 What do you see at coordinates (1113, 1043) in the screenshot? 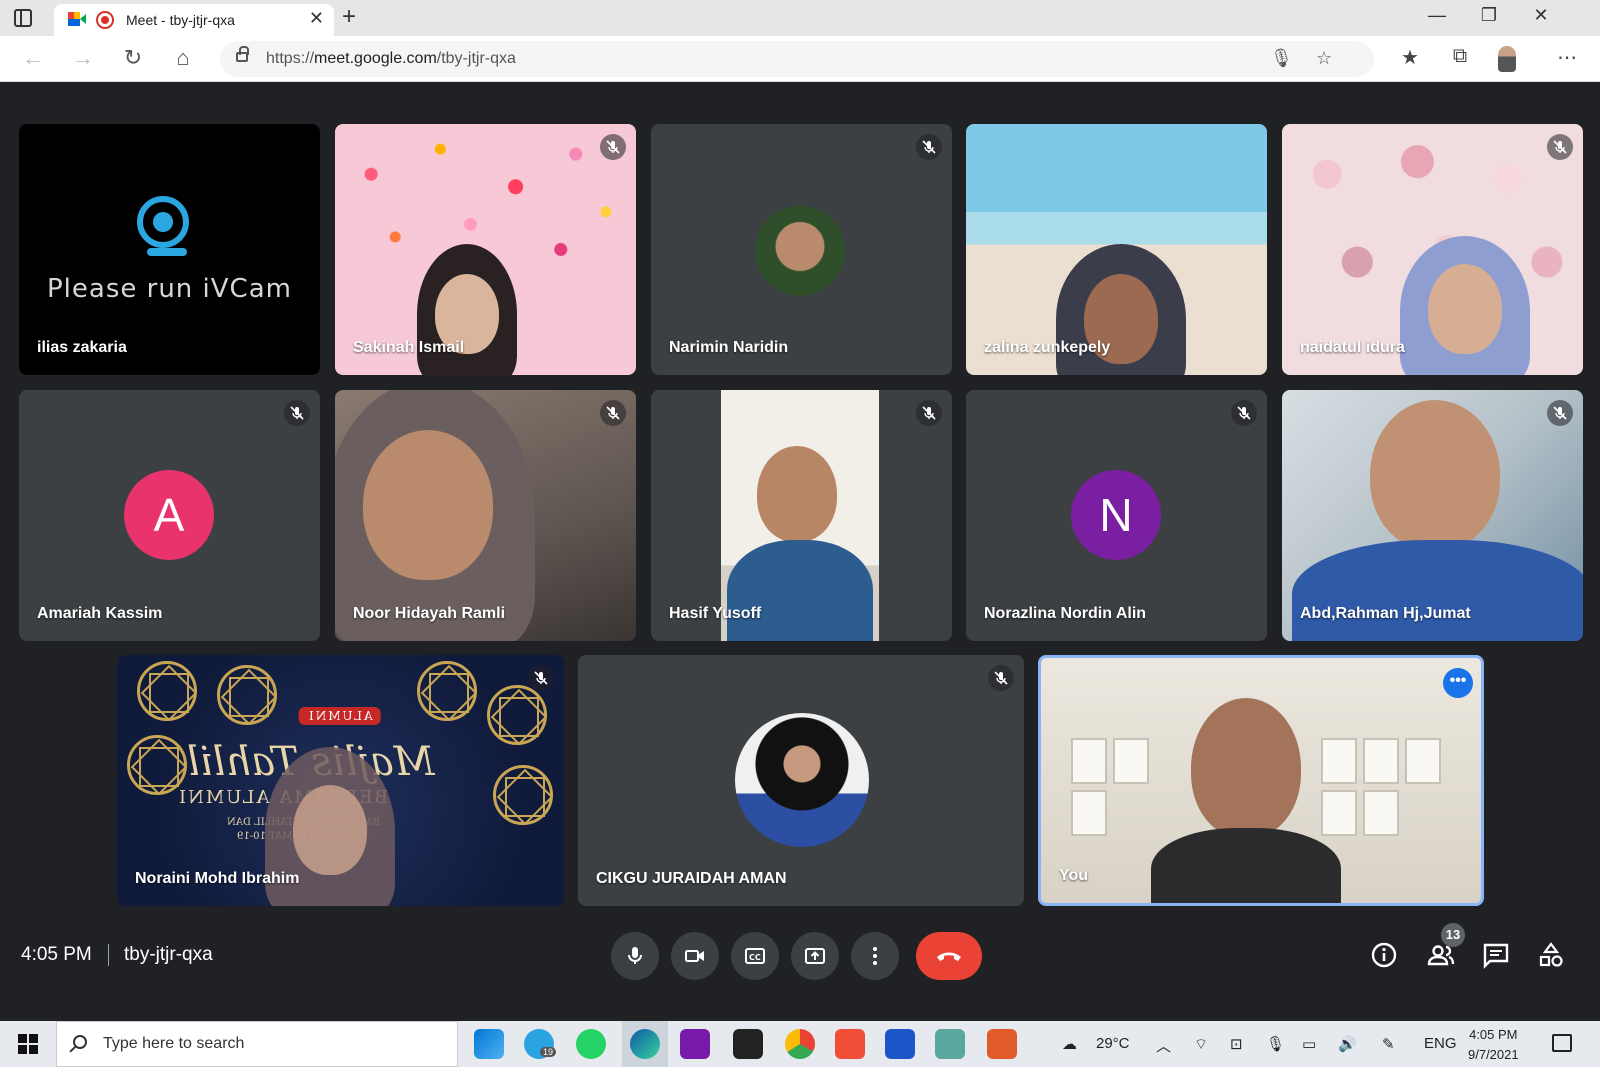
I see `weather-temp: 29°C` at bounding box center [1113, 1043].